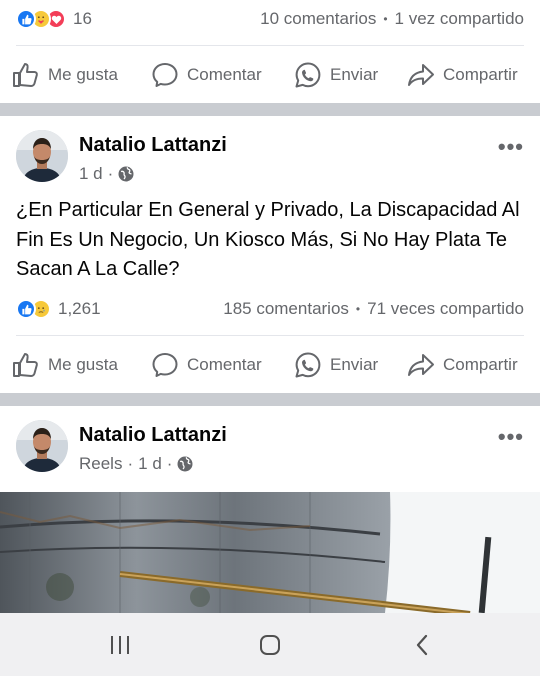 This screenshot has width=540, height=676. What do you see at coordinates (459, 19) in the screenshot?
I see `post1-shares-count: 1 vez compartido` at bounding box center [459, 19].